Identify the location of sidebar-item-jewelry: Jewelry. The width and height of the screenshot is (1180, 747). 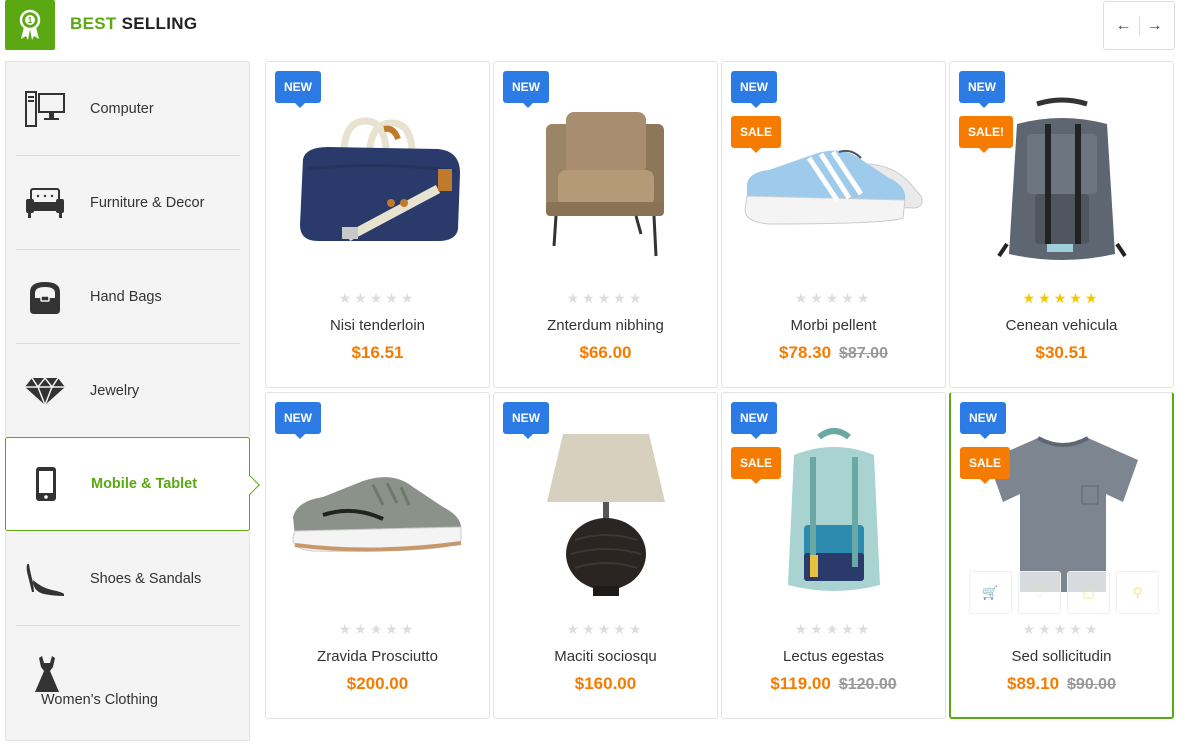
(128, 391).